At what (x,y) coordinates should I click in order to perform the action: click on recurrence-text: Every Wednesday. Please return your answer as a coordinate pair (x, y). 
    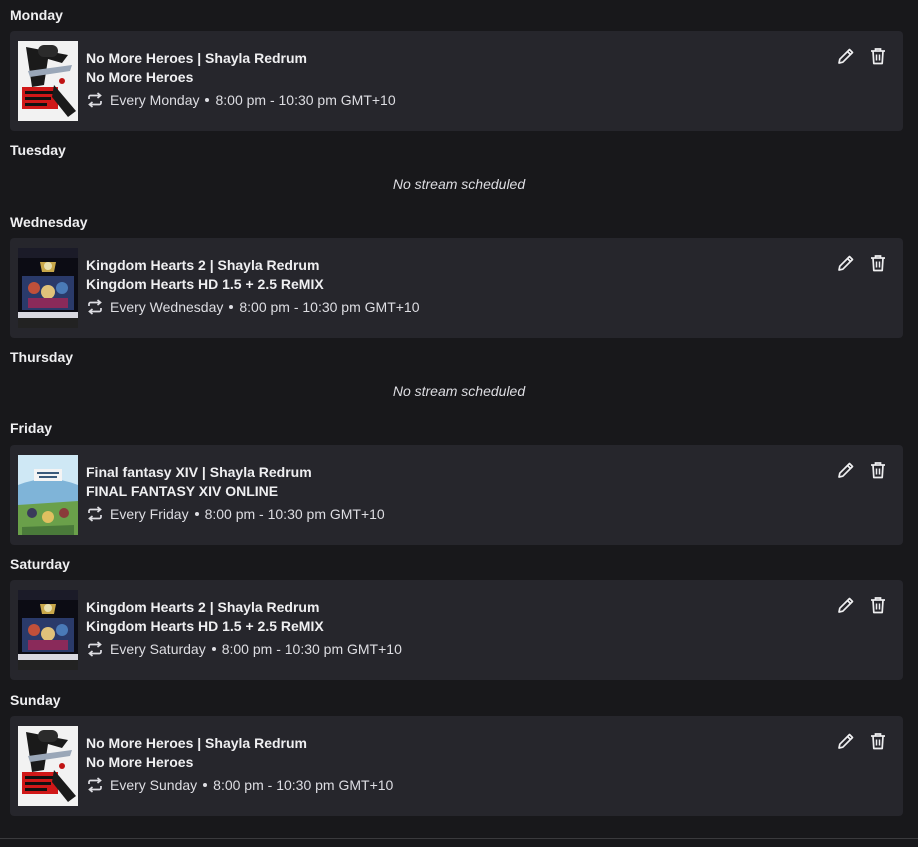
    Looking at the image, I should click on (167, 307).